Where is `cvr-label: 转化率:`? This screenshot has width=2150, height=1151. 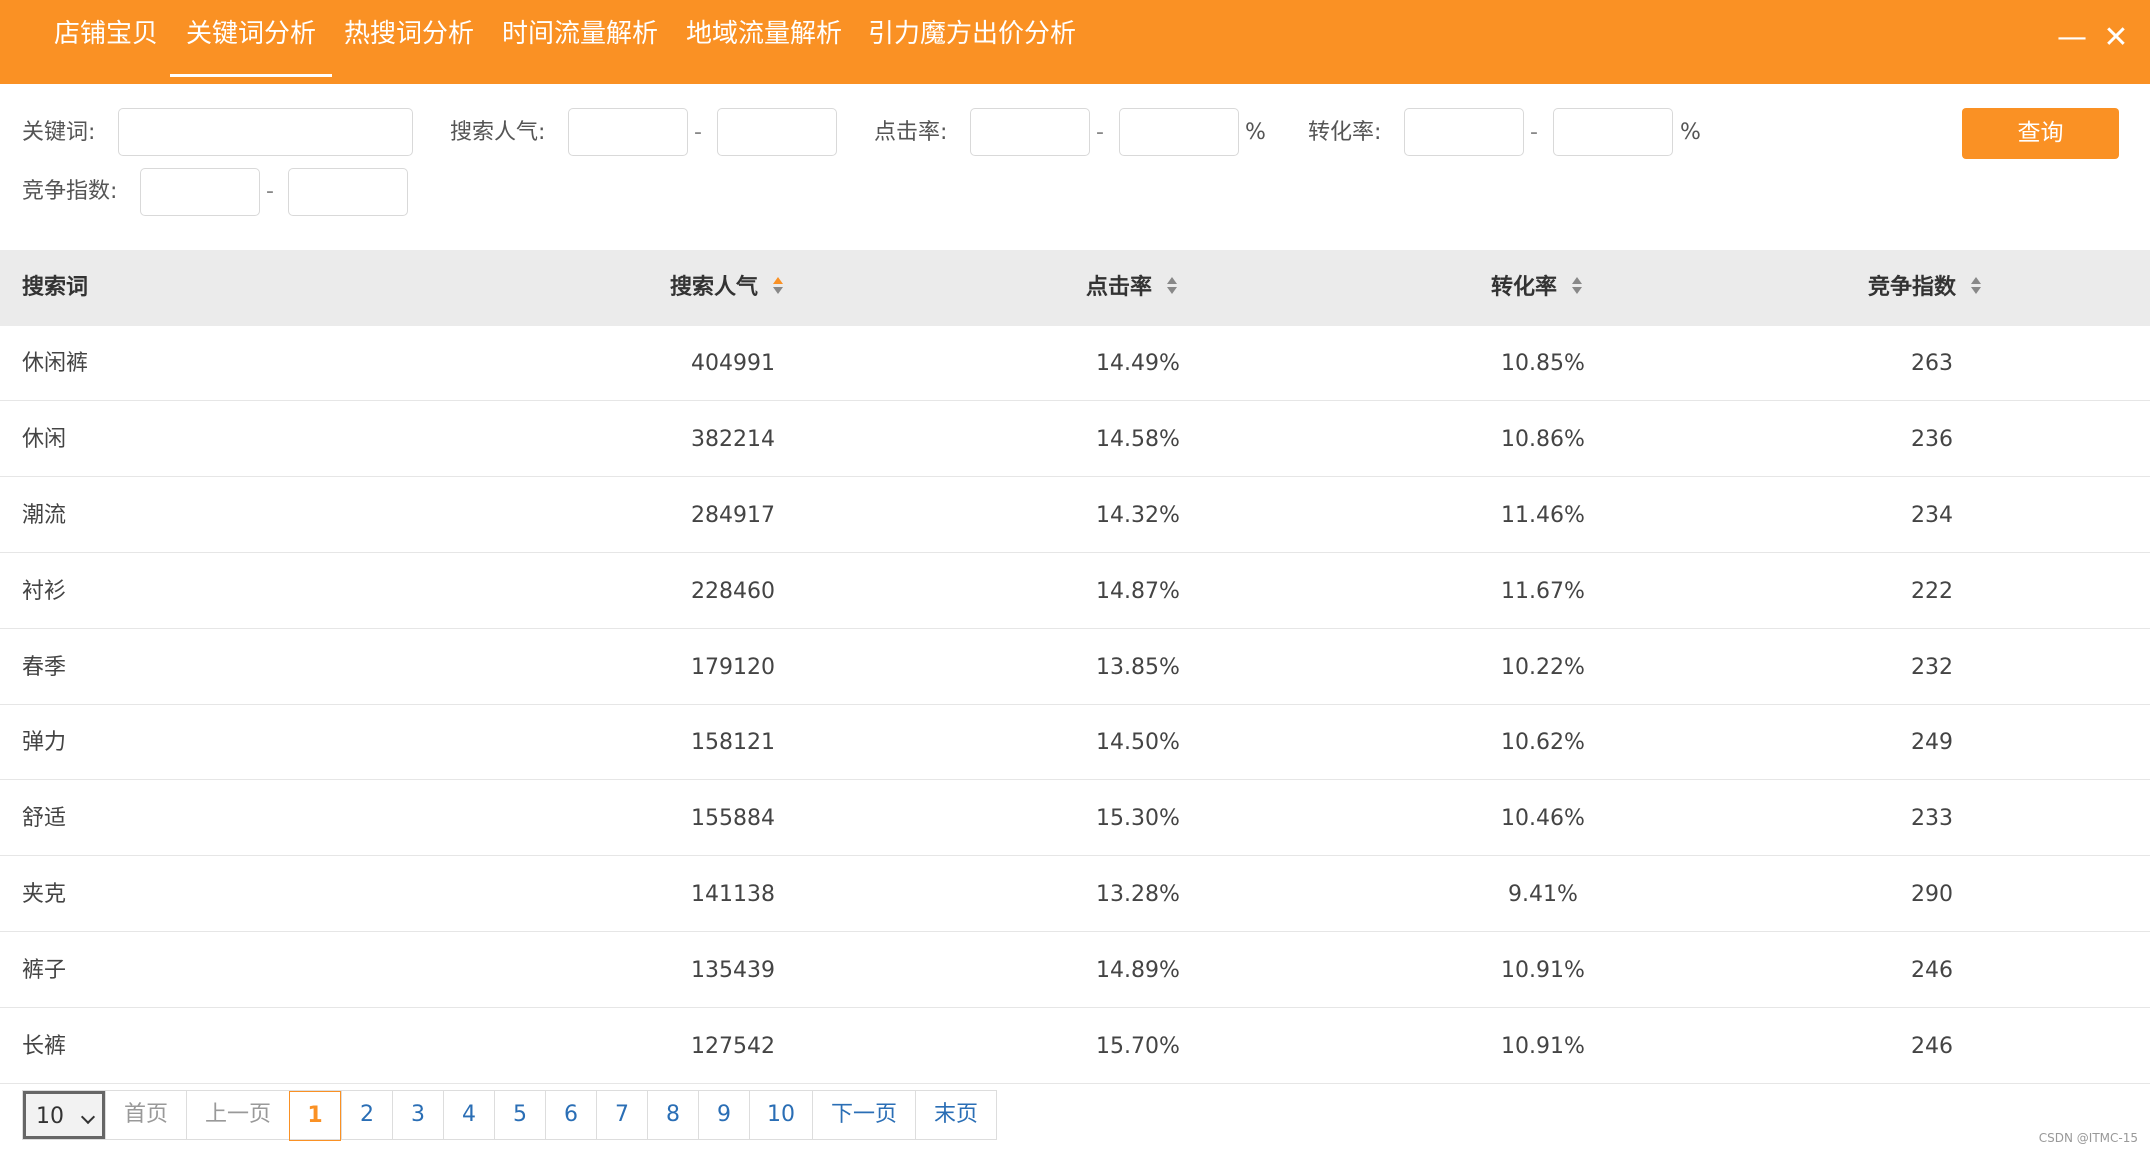 cvr-label: 转化率: is located at coordinates (1345, 132).